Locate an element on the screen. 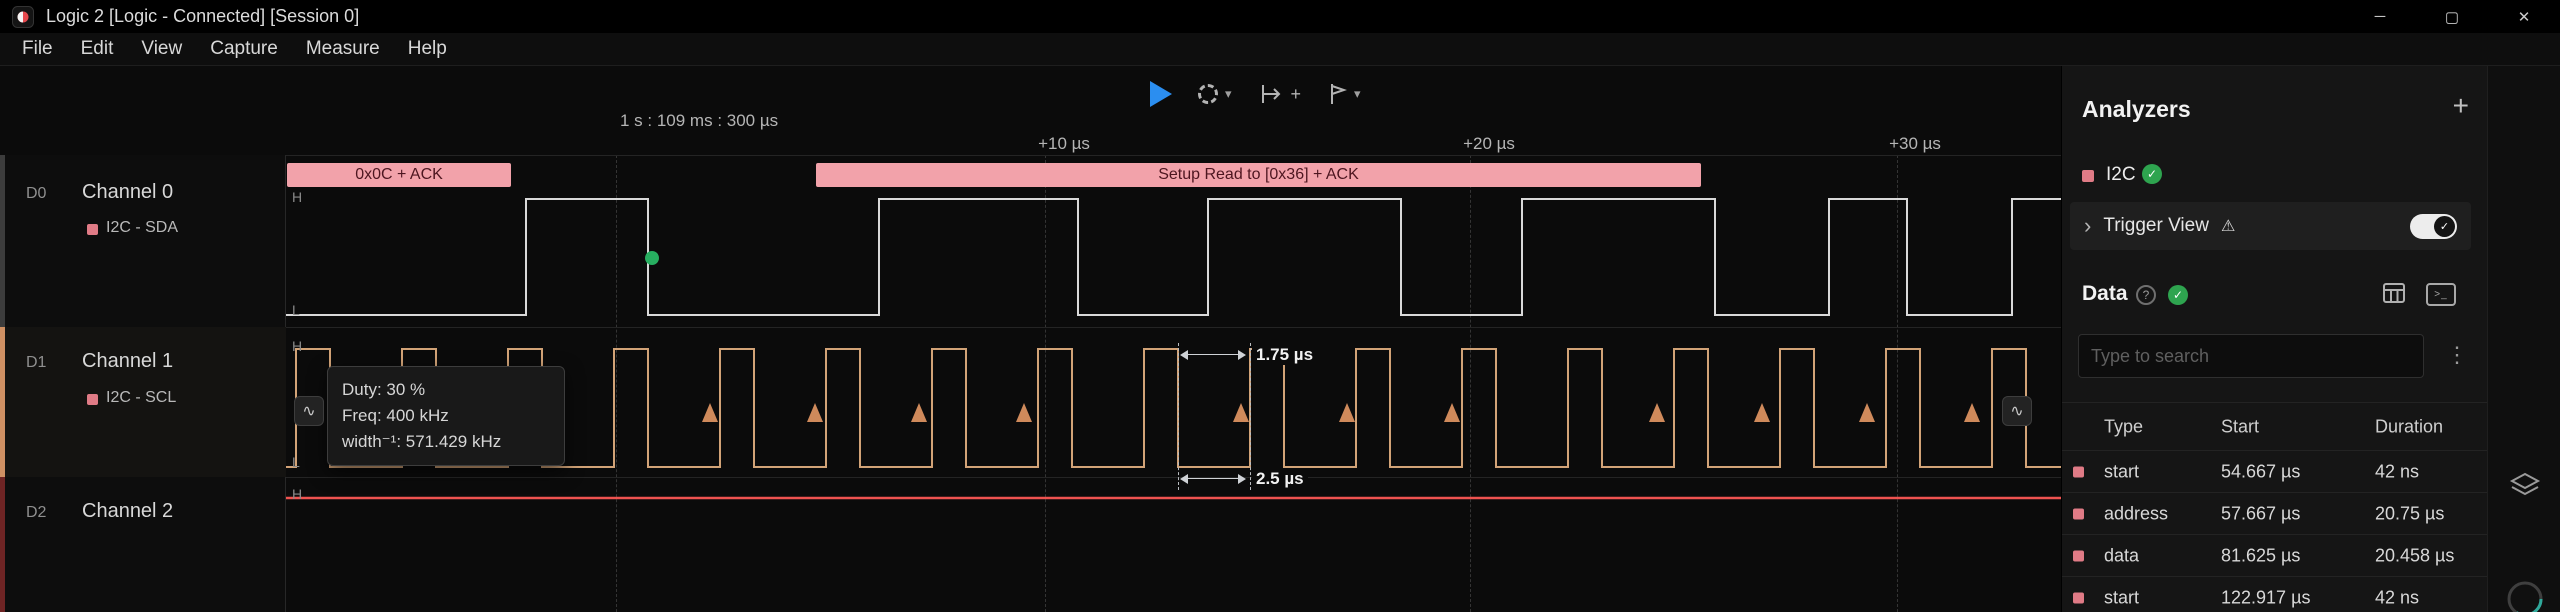 Image resolution: width=2560 pixels, height=612 pixels. menu-help: Help is located at coordinates (427, 49).